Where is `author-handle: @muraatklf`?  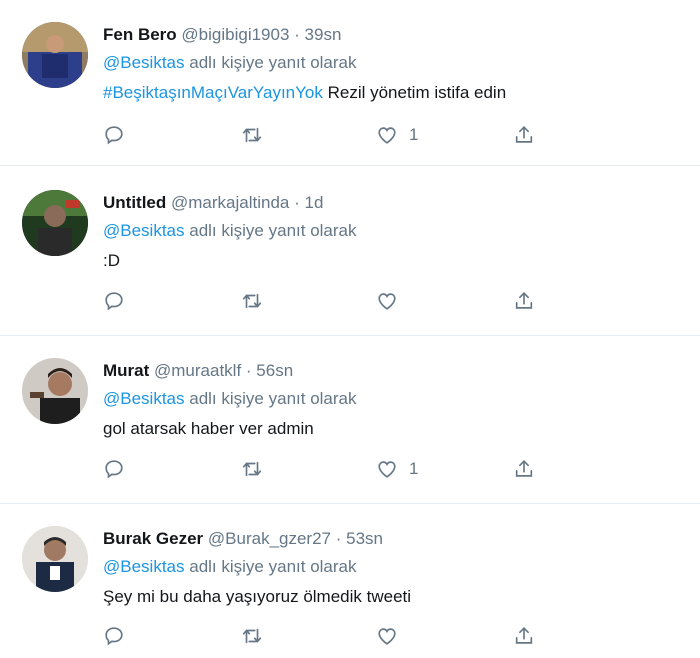 author-handle: @muraatklf is located at coordinates (197, 370).